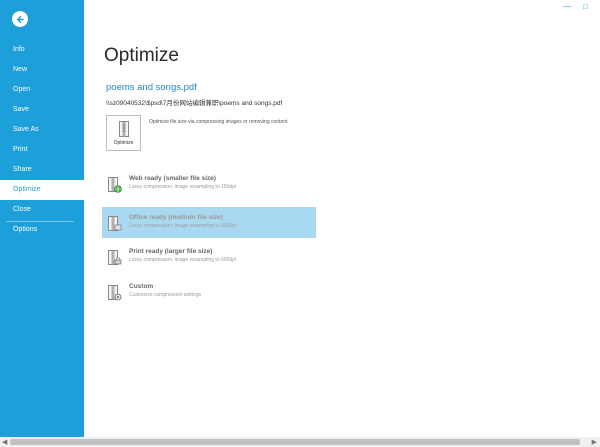  Describe the element at coordinates (209, 291) in the screenshot. I see `option-custom: Custom Customize compression settings` at that location.